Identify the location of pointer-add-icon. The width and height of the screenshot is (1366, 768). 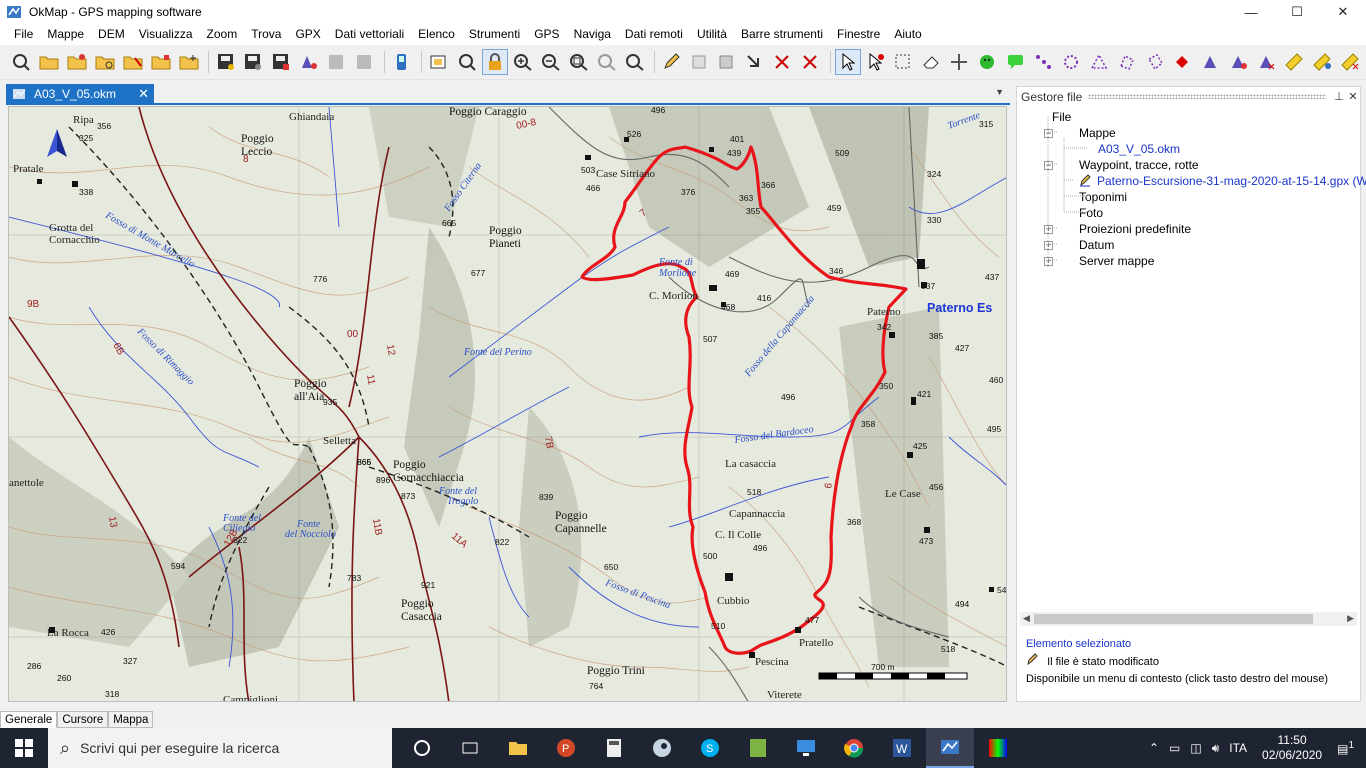
(876, 62).